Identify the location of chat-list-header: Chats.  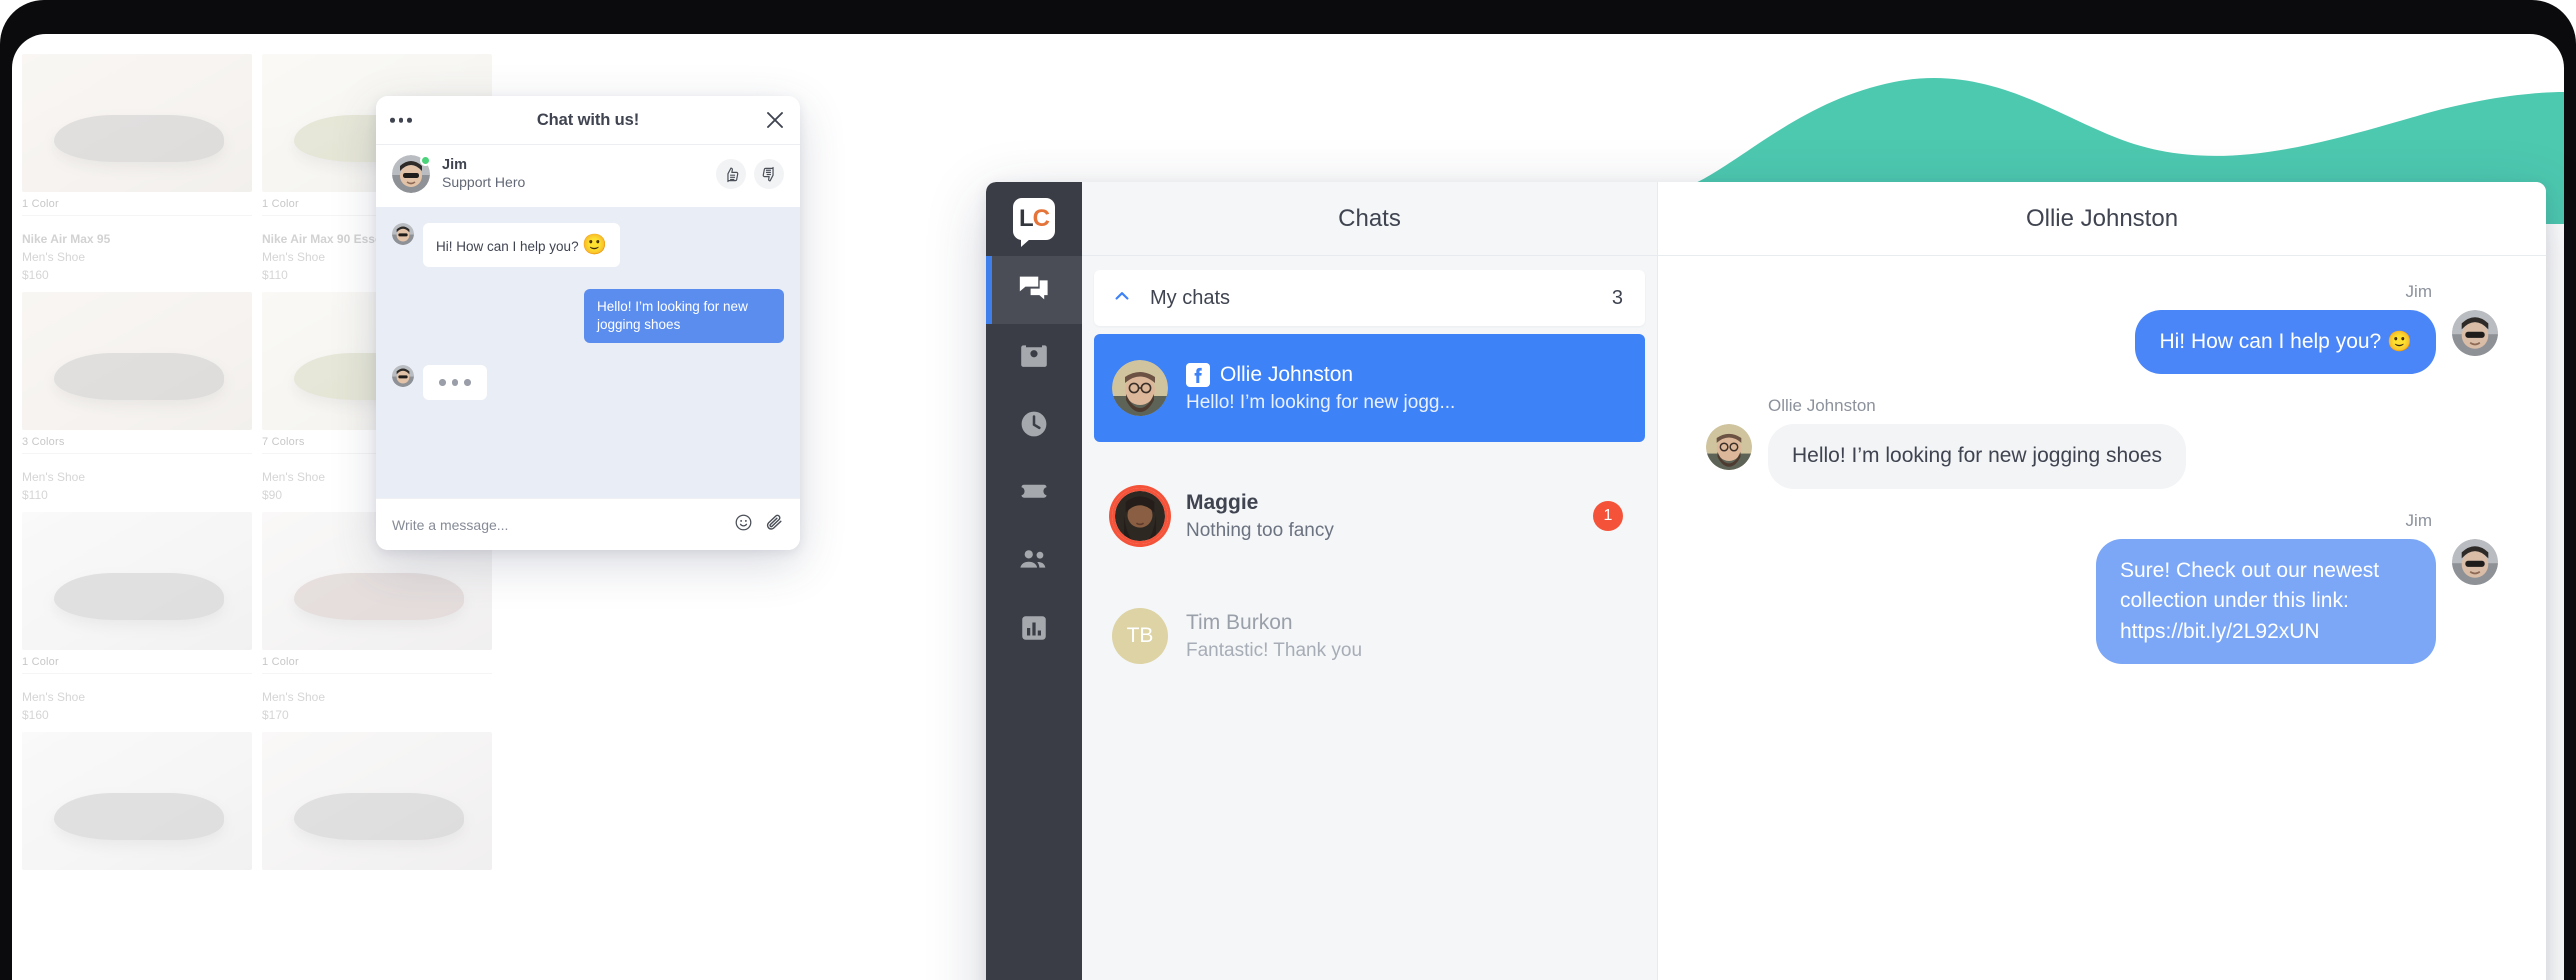
(1369, 219).